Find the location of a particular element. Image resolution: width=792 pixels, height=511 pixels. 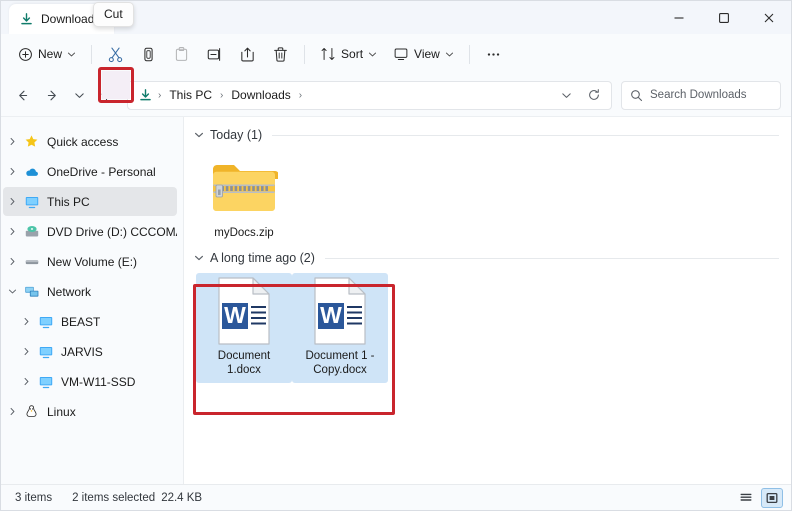

sort-button: Sort is located at coordinates (348, 54).